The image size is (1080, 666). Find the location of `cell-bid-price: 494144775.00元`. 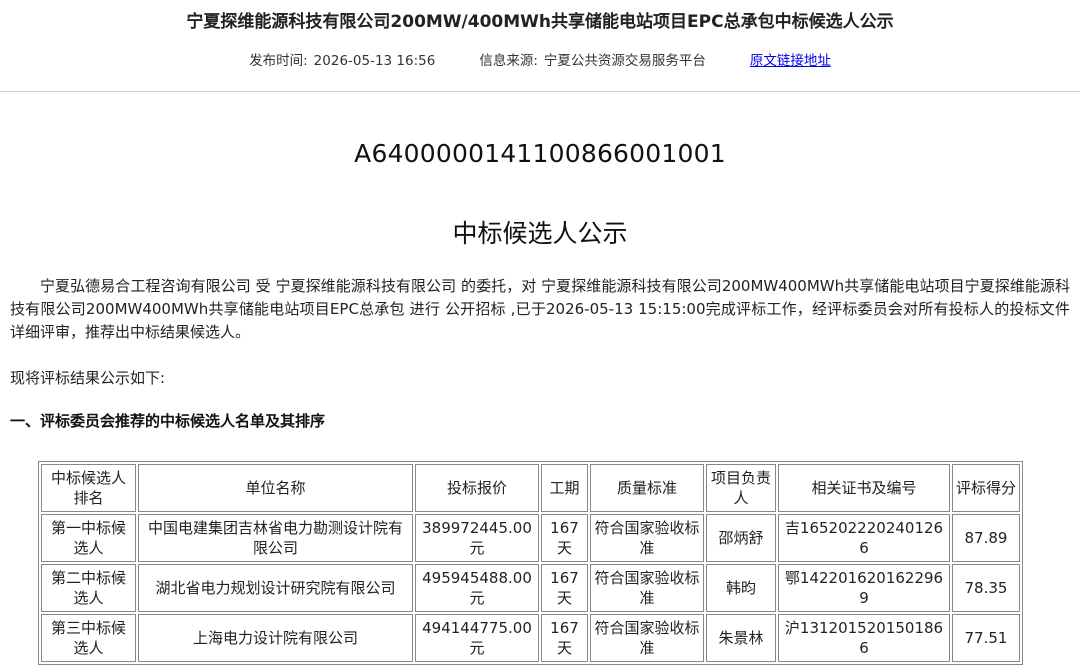

cell-bid-price: 494144775.00元 is located at coordinates (477, 638).